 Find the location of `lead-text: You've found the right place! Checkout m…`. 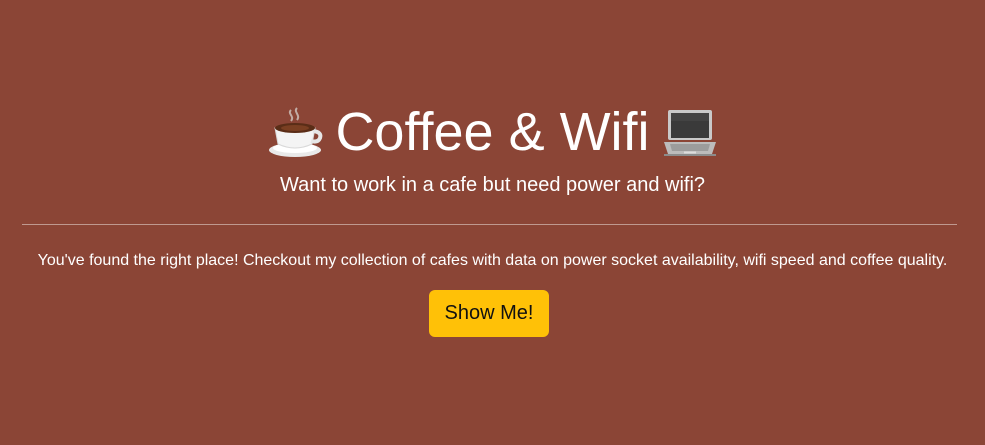

lead-text: You've found the right place! Checkout m… is located at coordinates (492, 260).